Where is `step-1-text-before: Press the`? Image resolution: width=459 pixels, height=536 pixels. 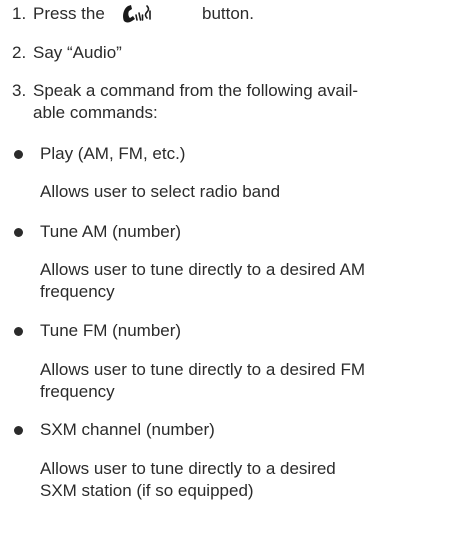
step-1-text-before: Press the is located at coordinates (69, 13).